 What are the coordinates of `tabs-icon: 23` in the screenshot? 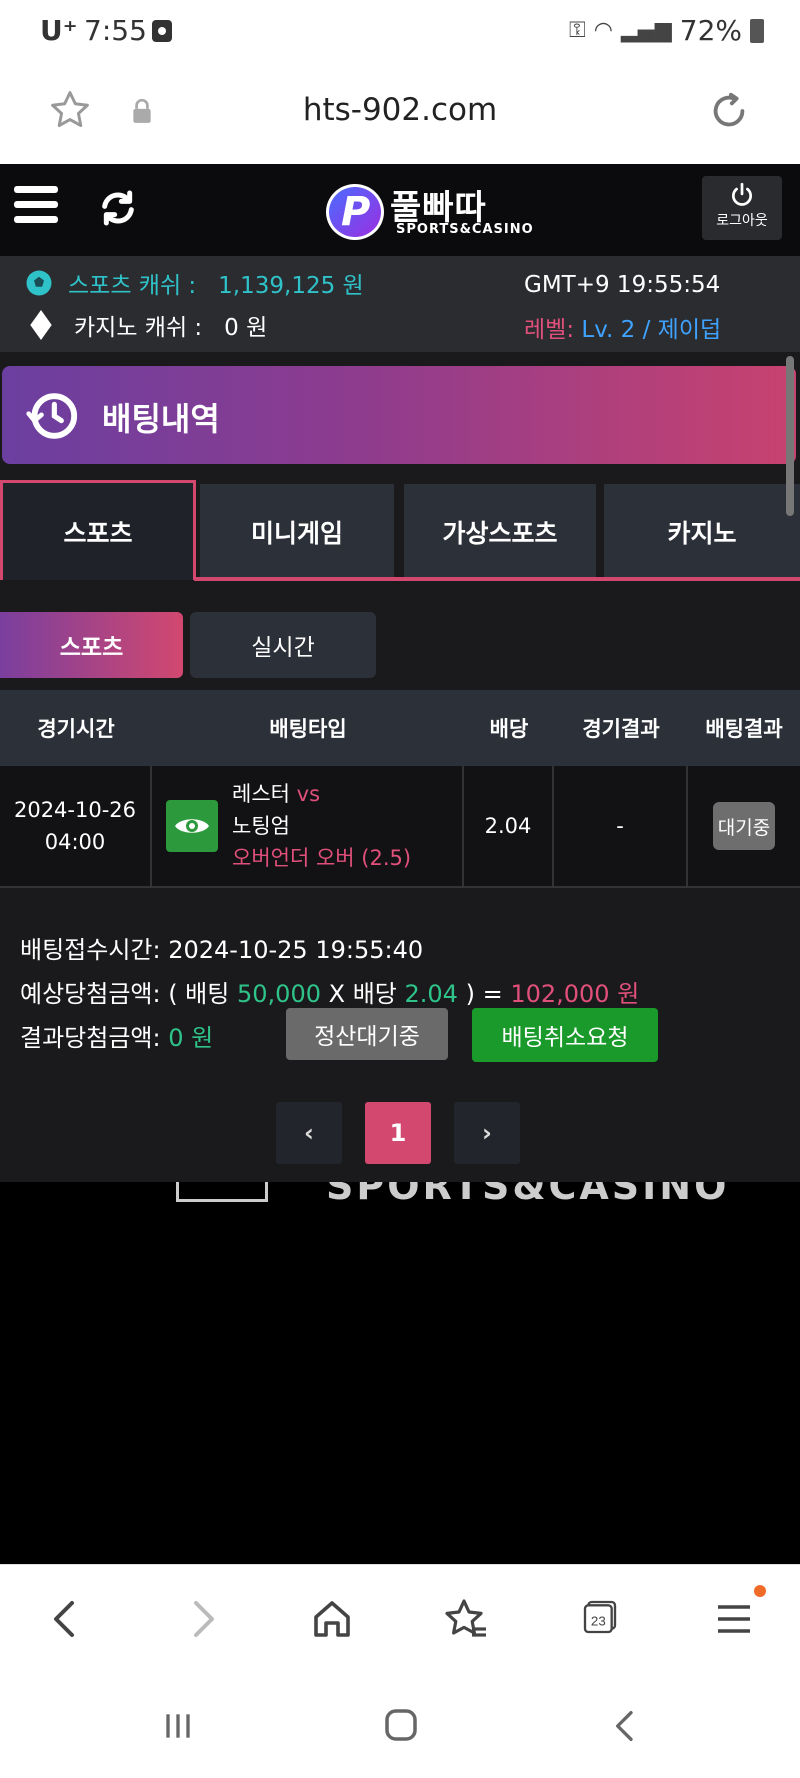 It's located at (600, 1617).